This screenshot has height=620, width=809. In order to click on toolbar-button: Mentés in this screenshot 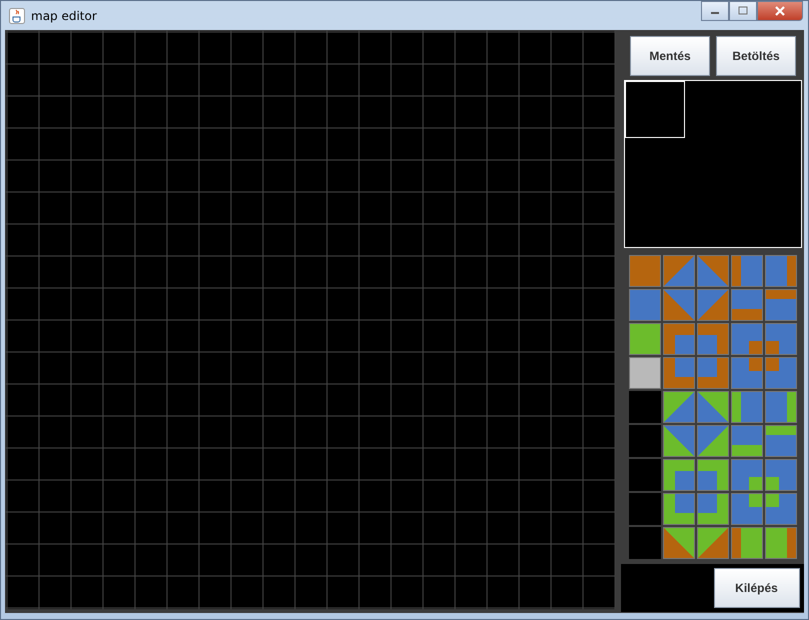, I will do `click(670, 56)`.